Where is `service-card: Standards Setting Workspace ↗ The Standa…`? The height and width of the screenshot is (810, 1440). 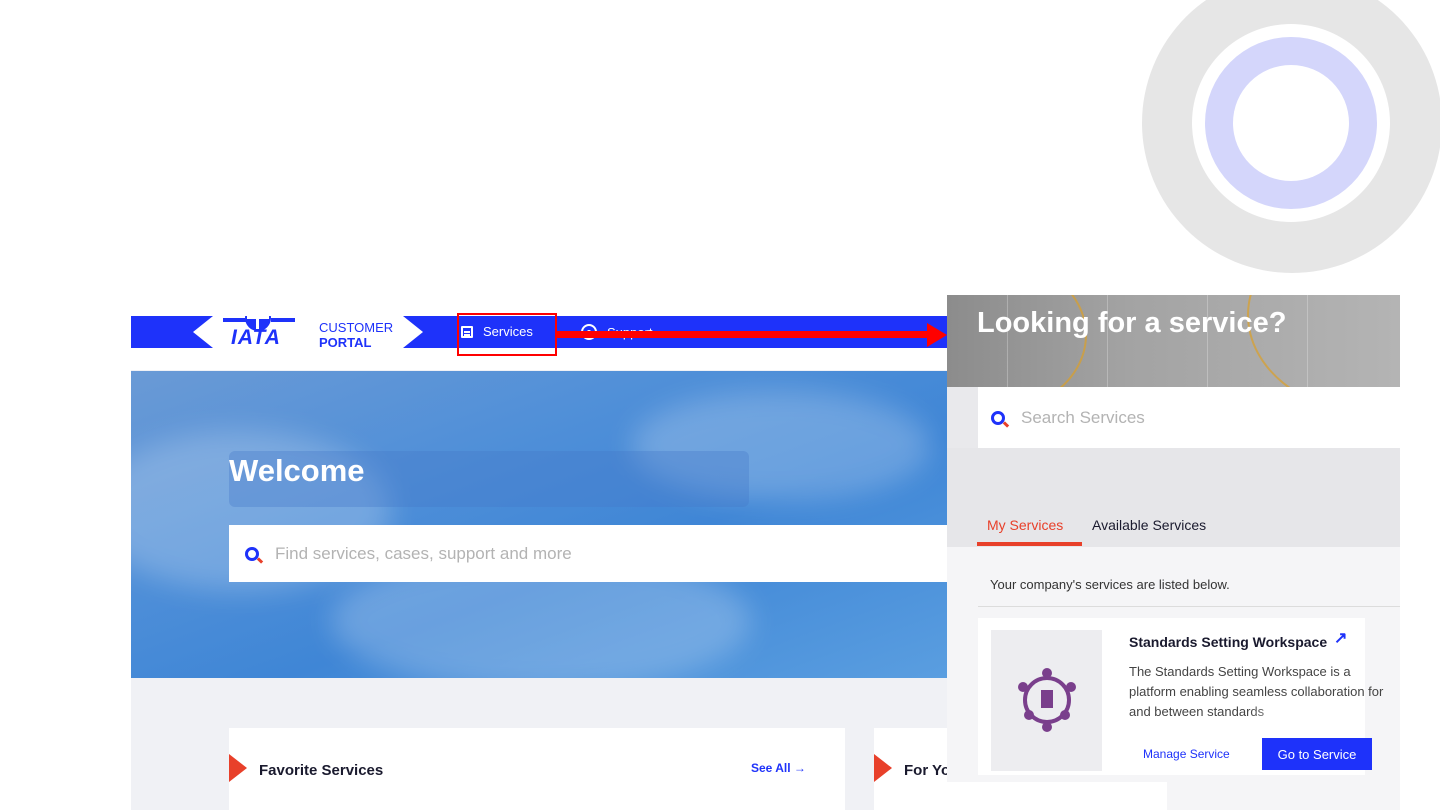 service-card: Standards Setting Workspace ↗ The Standa… is located at coordinates (1180, 696).